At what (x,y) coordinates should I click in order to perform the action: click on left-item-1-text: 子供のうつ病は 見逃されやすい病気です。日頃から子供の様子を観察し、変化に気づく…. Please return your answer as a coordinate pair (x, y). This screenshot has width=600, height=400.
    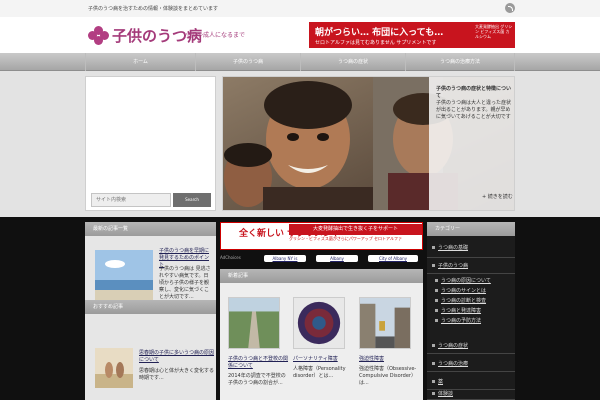
    Looking at the image, I should click on (185, 283).